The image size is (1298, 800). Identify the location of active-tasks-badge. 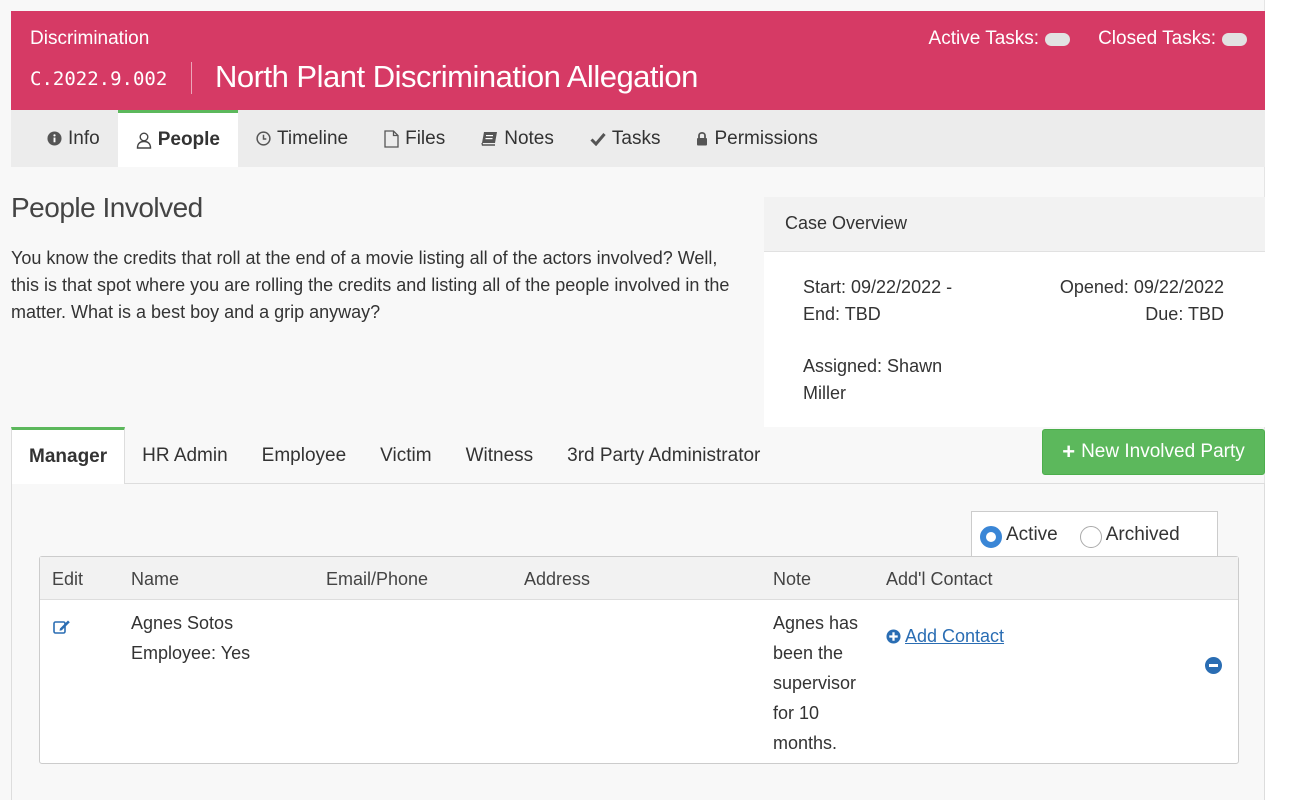
(1058, 39).